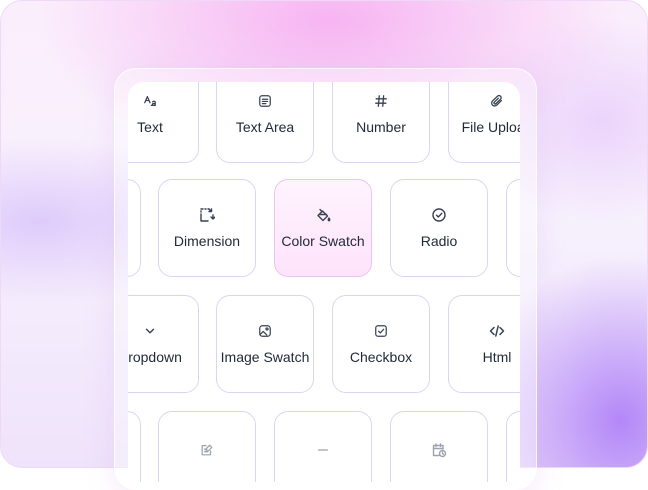 This screenshot has width=648, height=490. What do you see at coordinates (207, 215) in the screenshot?
I see `dimension-icon` at bounding box center [207, 215].